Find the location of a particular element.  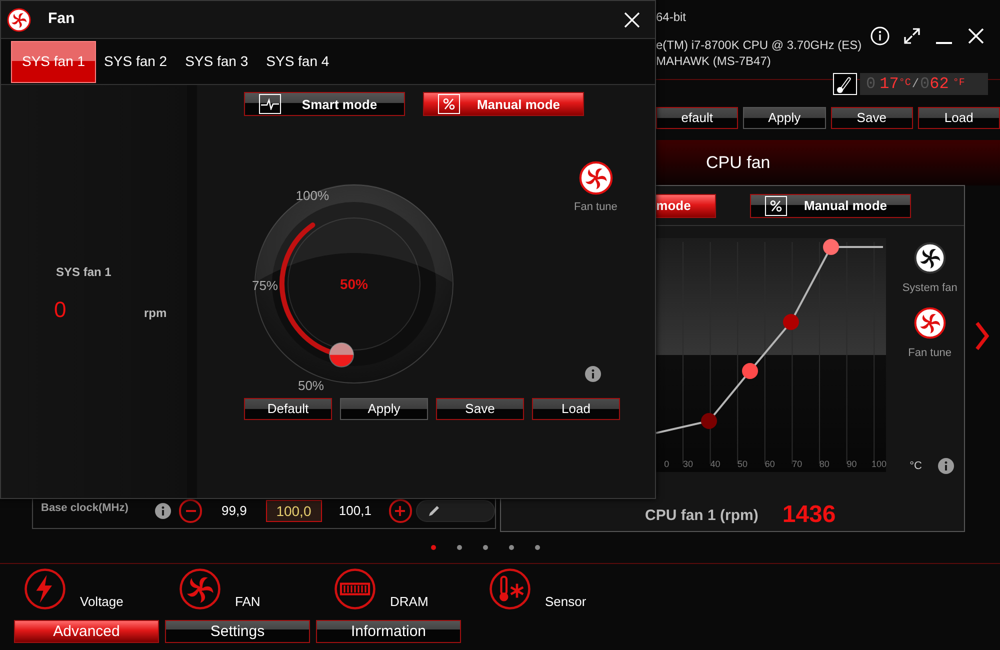

fan-tune-button: Fan tune is located at coordinates (596, 188).